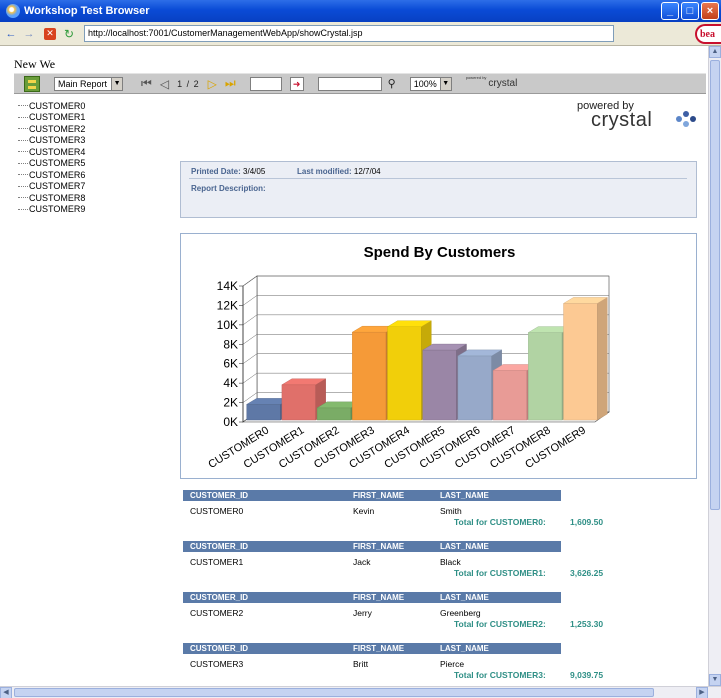 Image resolution: width=721 pixels, height=698 pixels. Describe the element at coordinates (379, 648) in the screenshot. I see `header-first-name: FIRST_NAME` at that location.